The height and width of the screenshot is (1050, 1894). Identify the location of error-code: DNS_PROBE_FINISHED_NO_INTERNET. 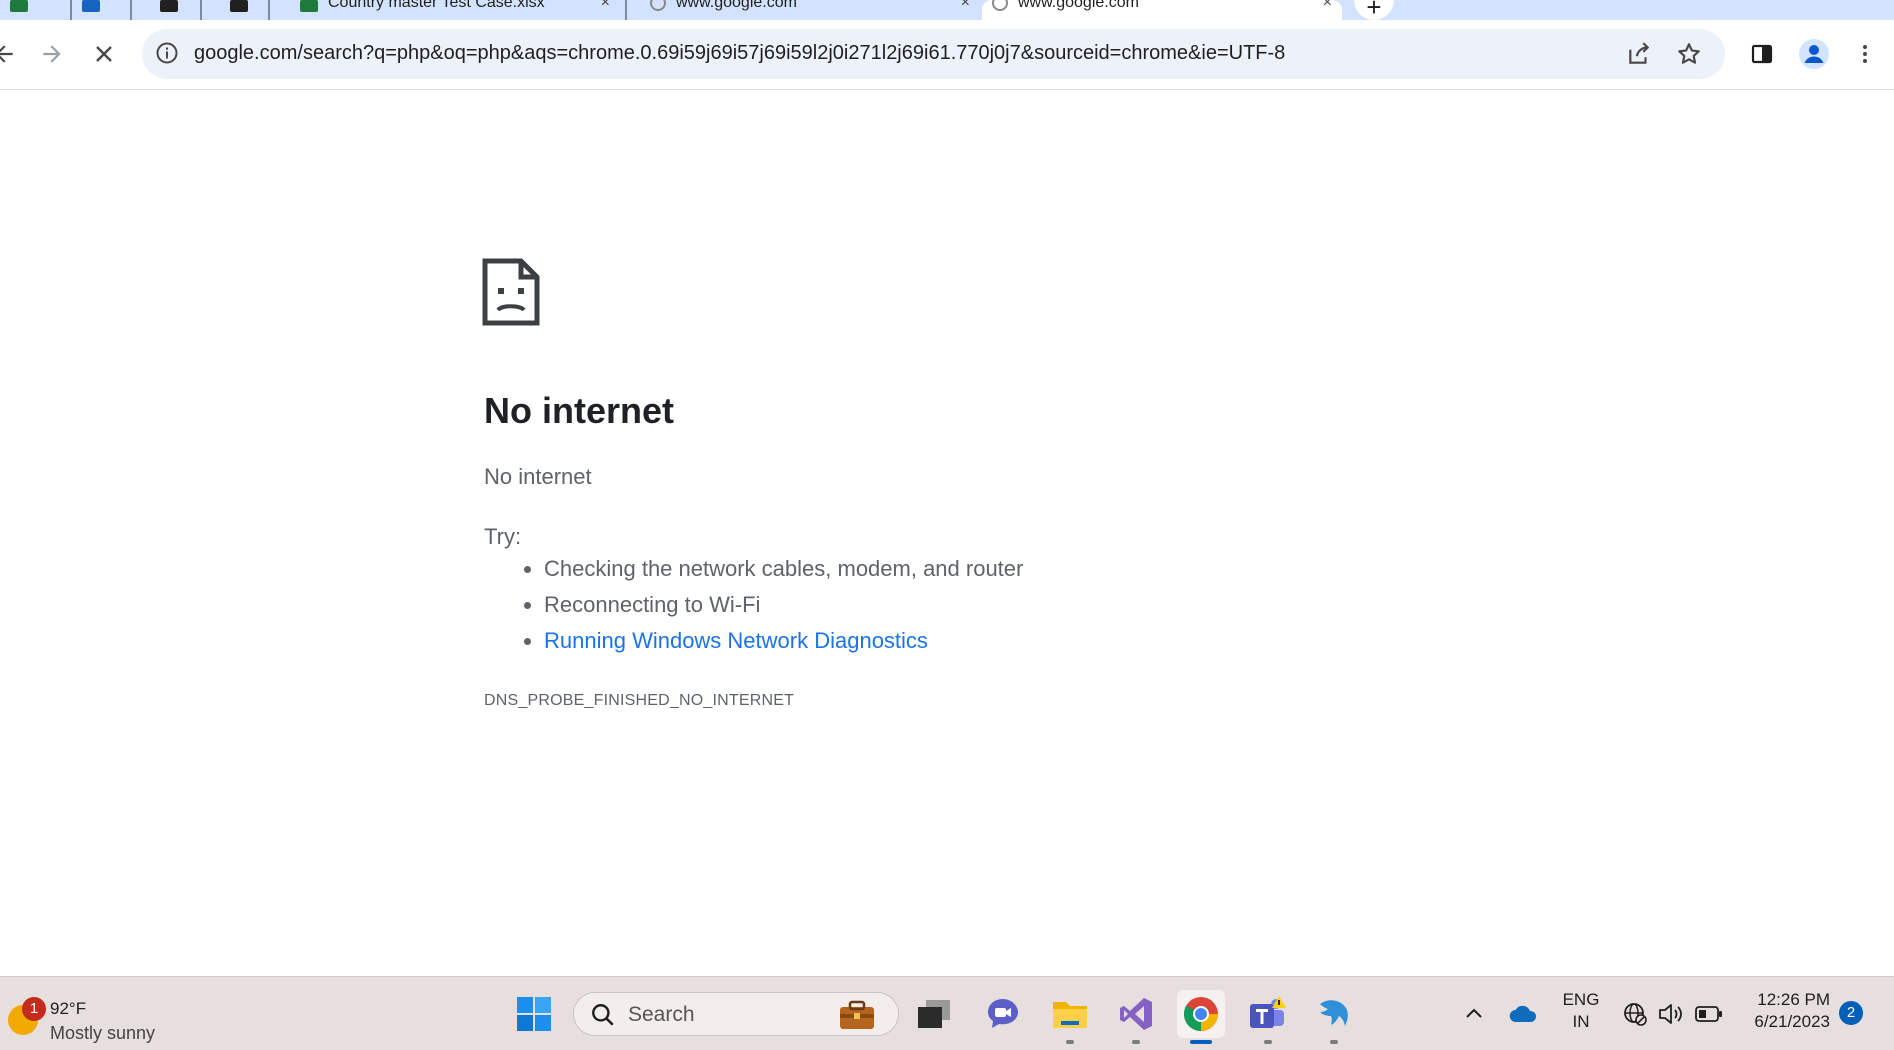
(639, 700).